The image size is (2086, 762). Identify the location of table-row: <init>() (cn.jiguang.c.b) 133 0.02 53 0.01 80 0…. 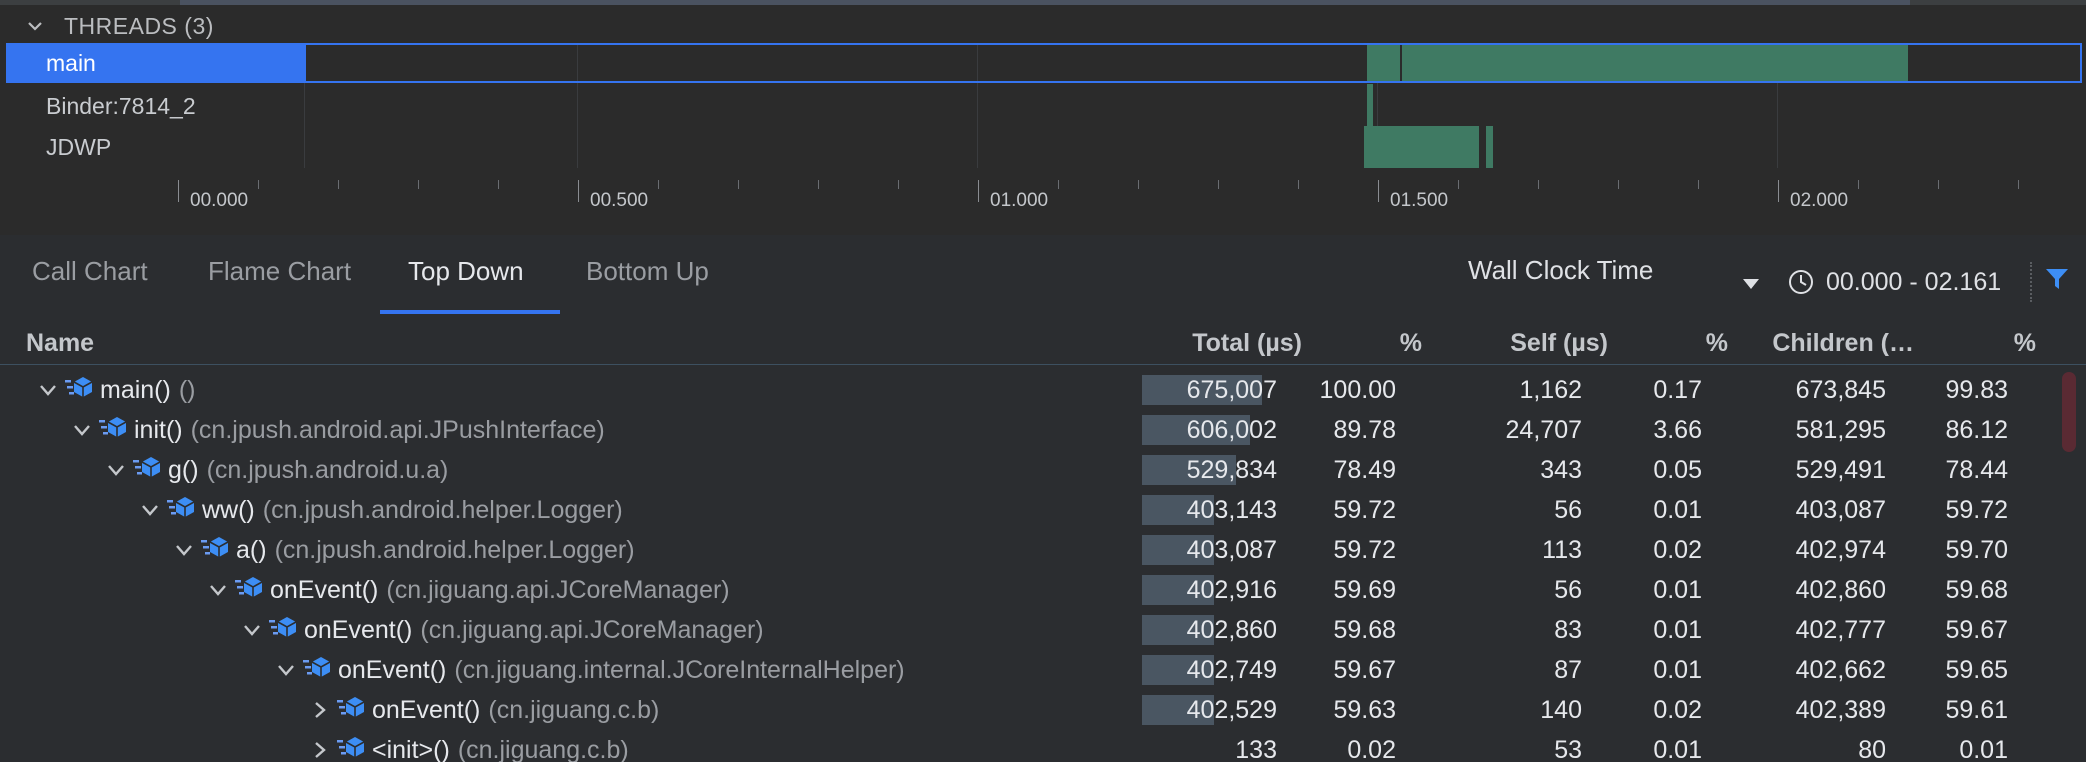
(1030, 746).